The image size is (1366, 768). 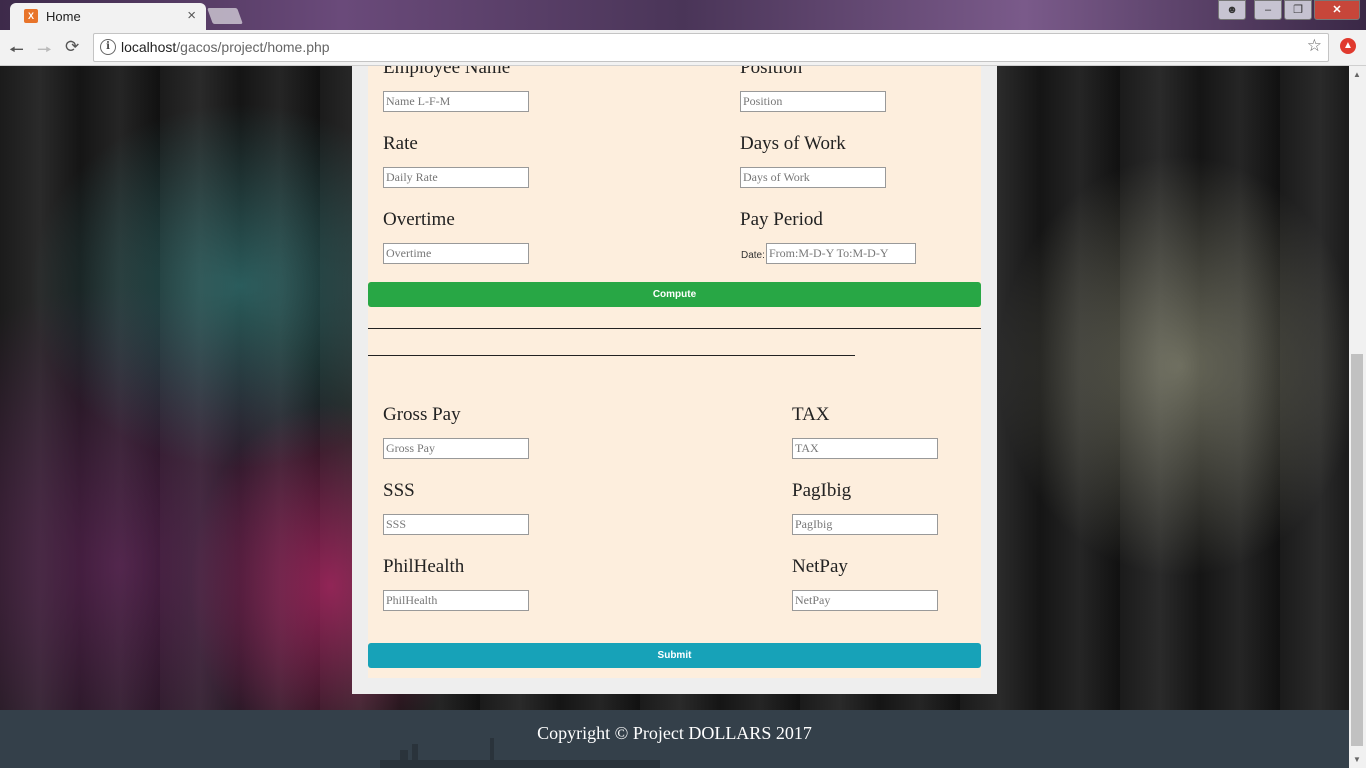 I want to click on url-text: localhost/gacos/project/home.php, so click(x=225, y=47).